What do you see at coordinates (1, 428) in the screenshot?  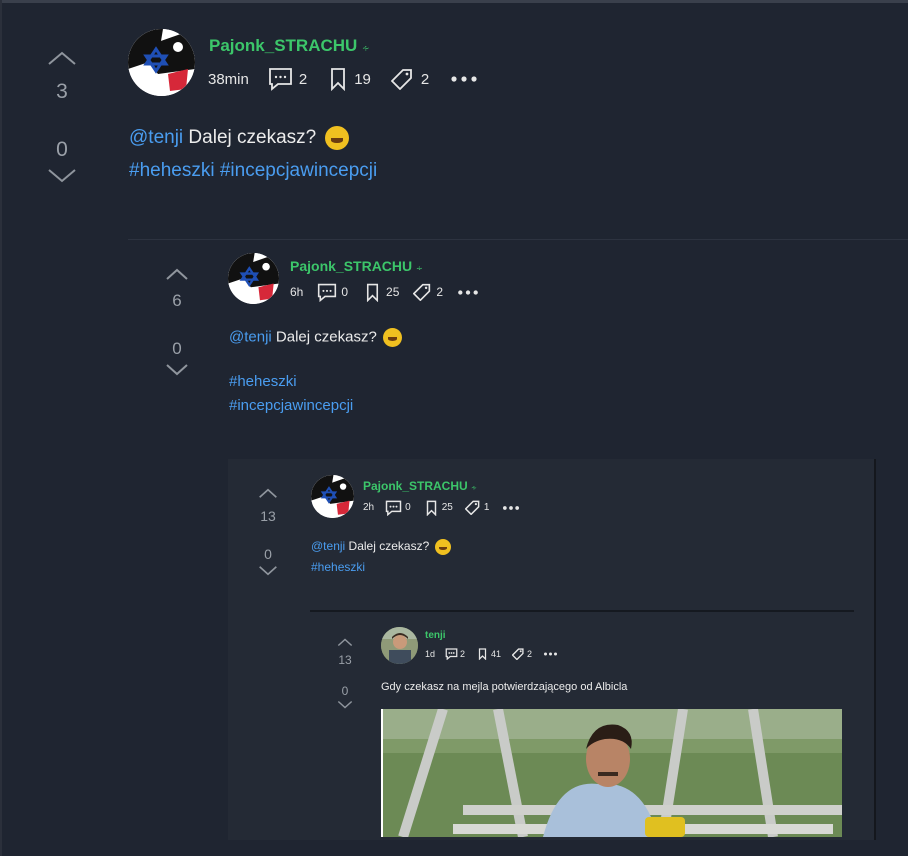 I see `left-border` at bounding box center [1, 428].